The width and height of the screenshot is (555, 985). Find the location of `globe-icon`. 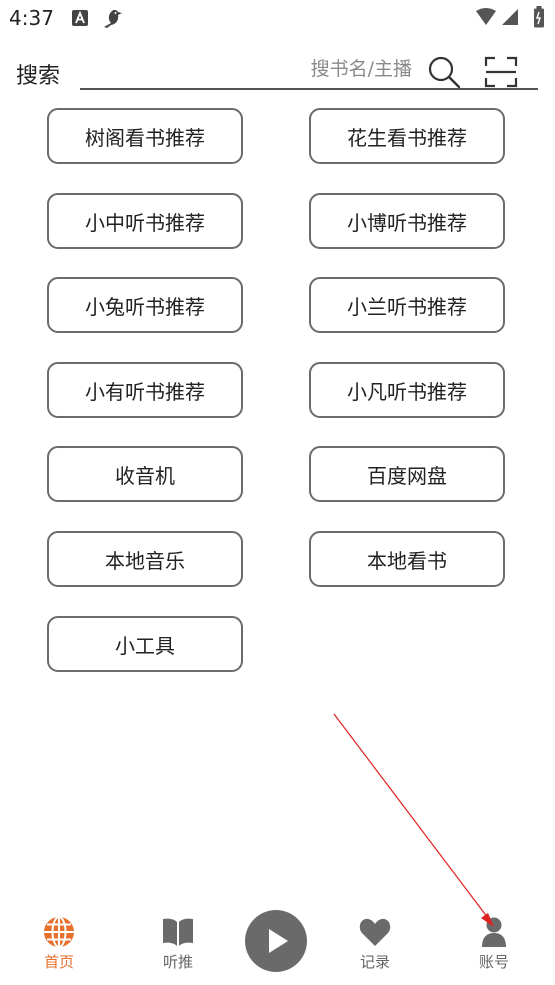

globe-icon is located at coordinates (59, 932).